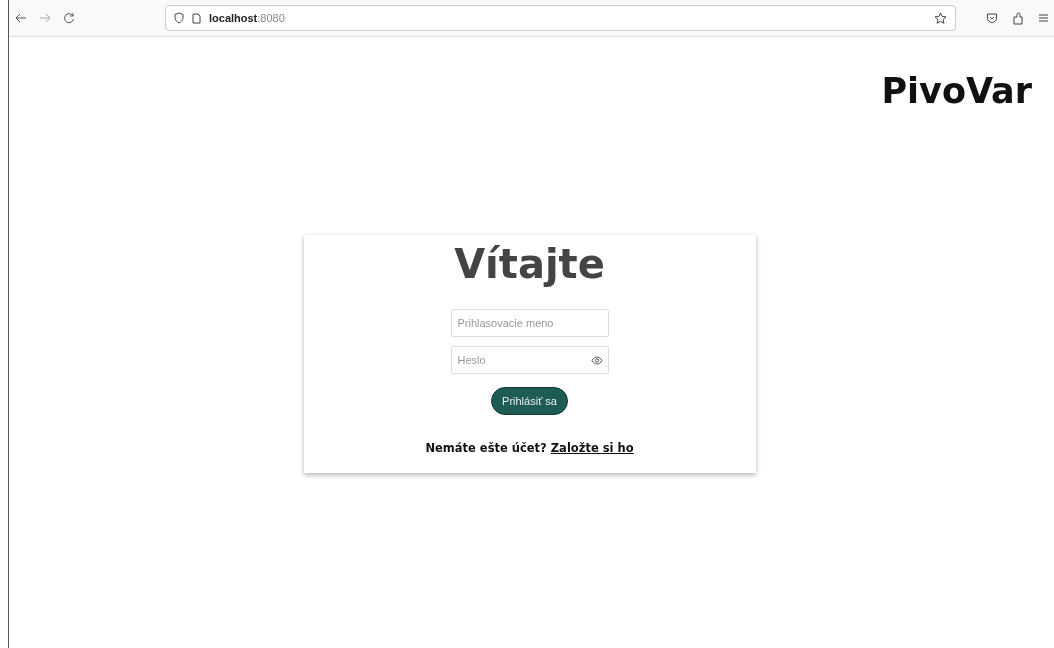 The height and width of the screenshot is (648, 1054). I want to click on back-icon, so click(21, 18).